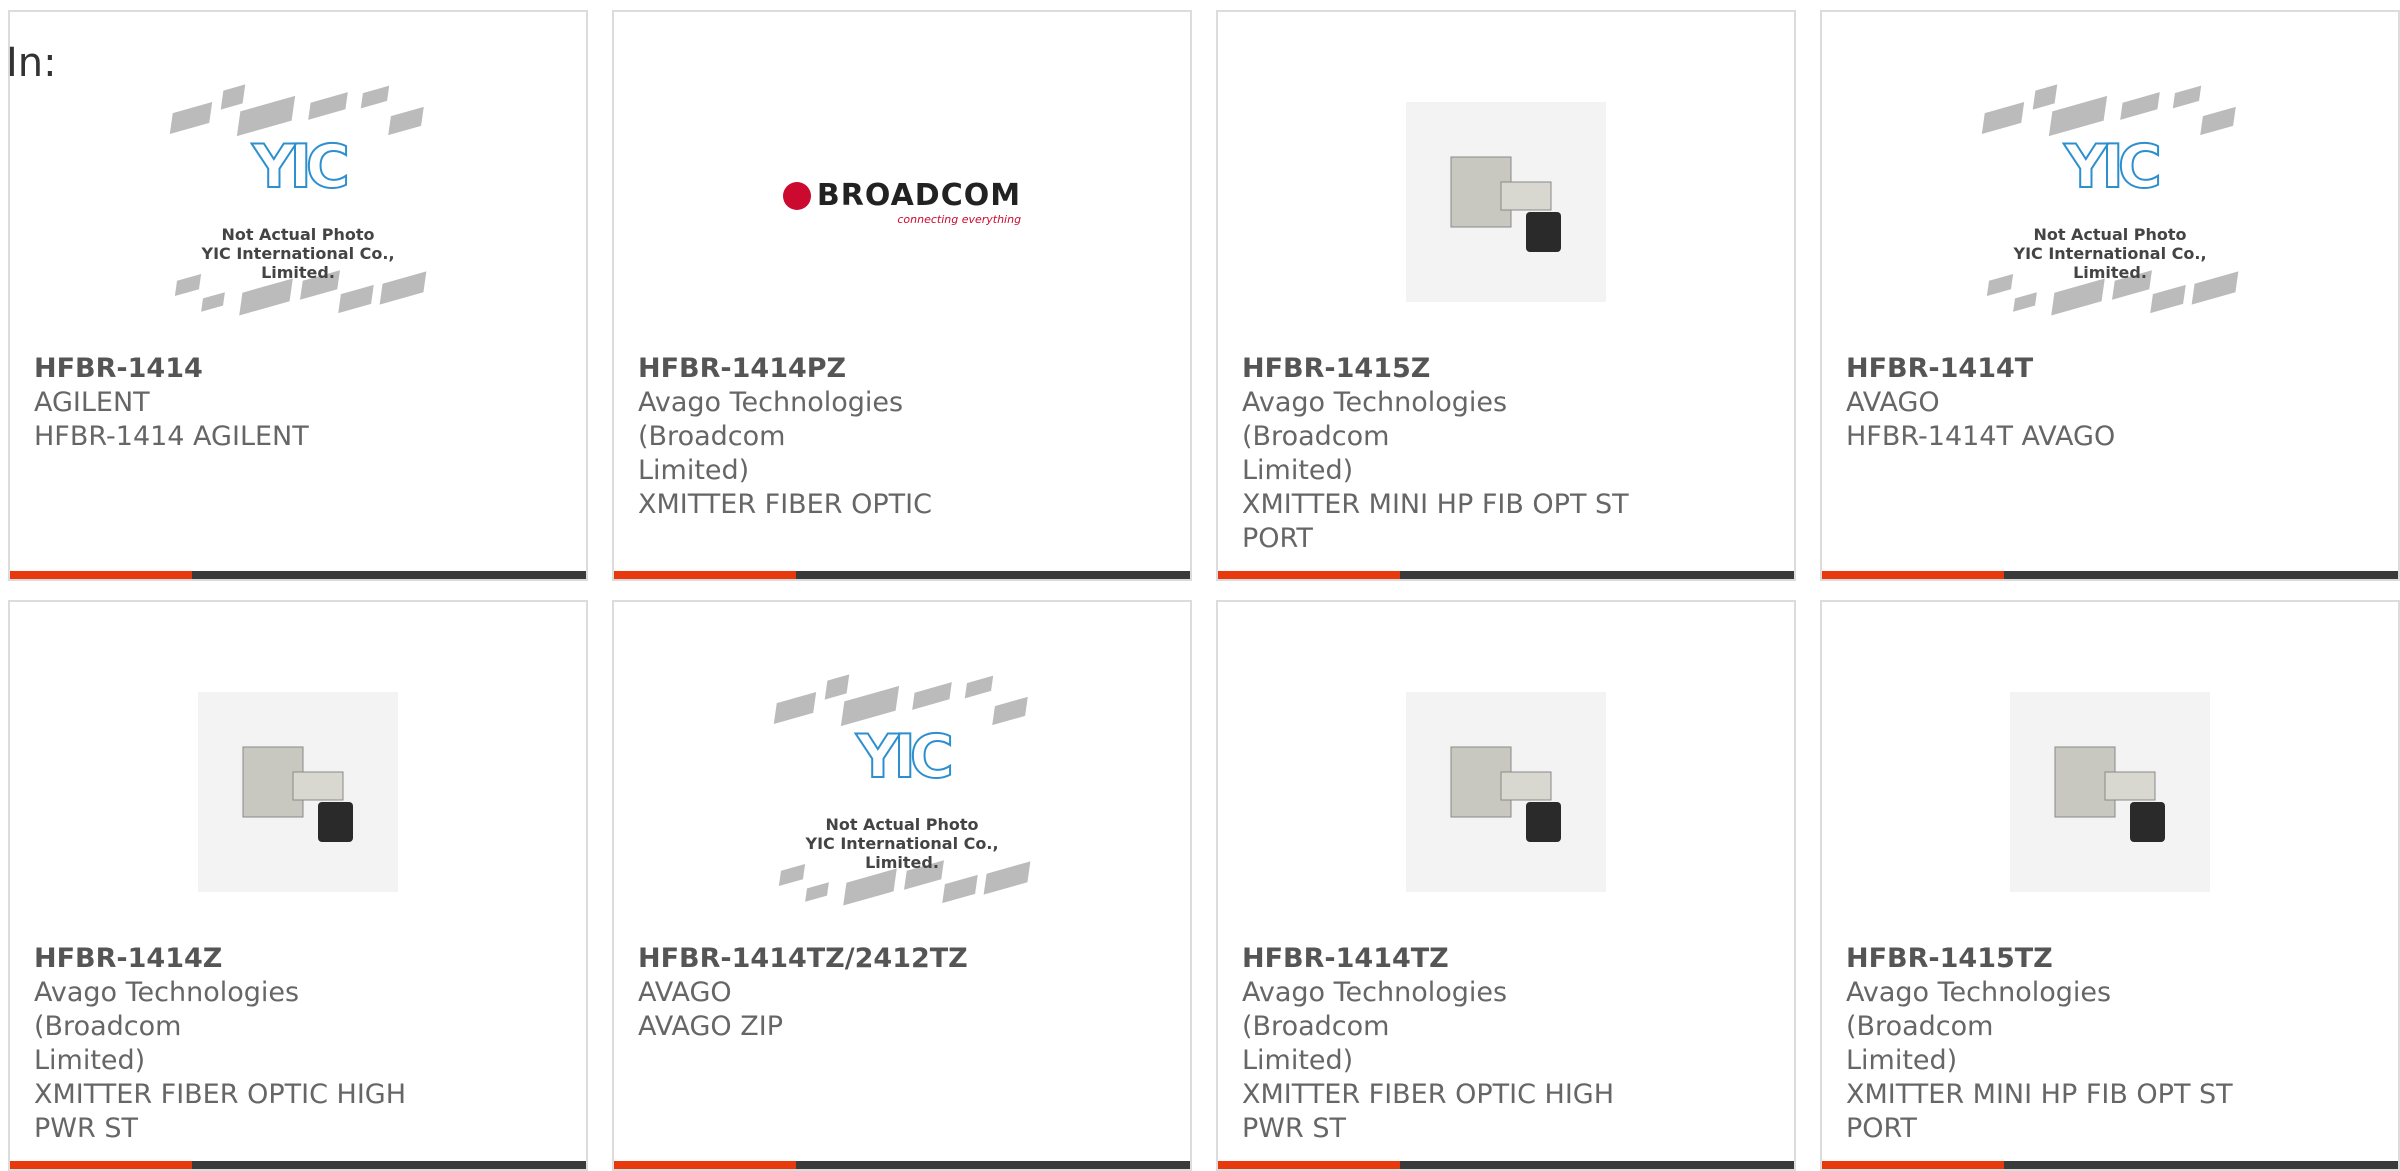 Image resolution: width=2400 pixels, height=1171 pixels. What do you see at coordinates (848, 993) in the screenshot?
I see `product-info: HFBR-1414TZ/2412TZ AVAGO AVAGO ZIP` at bounding box center [848, 993].